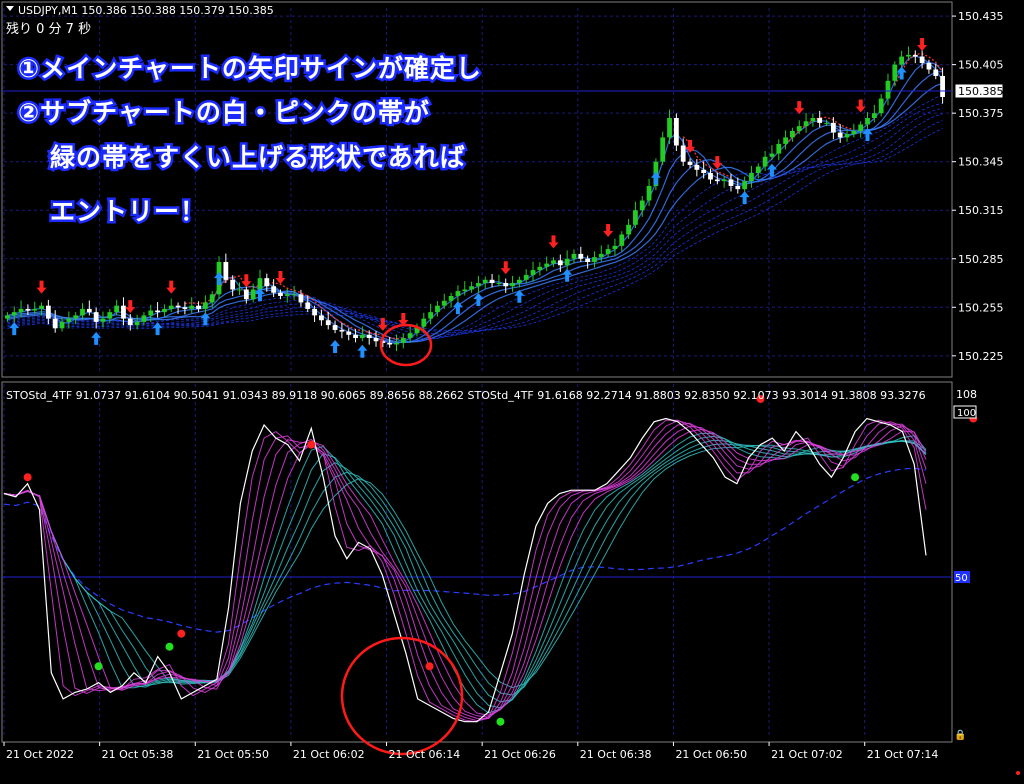  I want to click on price-tick-label: 150.435, so click(981, 16).